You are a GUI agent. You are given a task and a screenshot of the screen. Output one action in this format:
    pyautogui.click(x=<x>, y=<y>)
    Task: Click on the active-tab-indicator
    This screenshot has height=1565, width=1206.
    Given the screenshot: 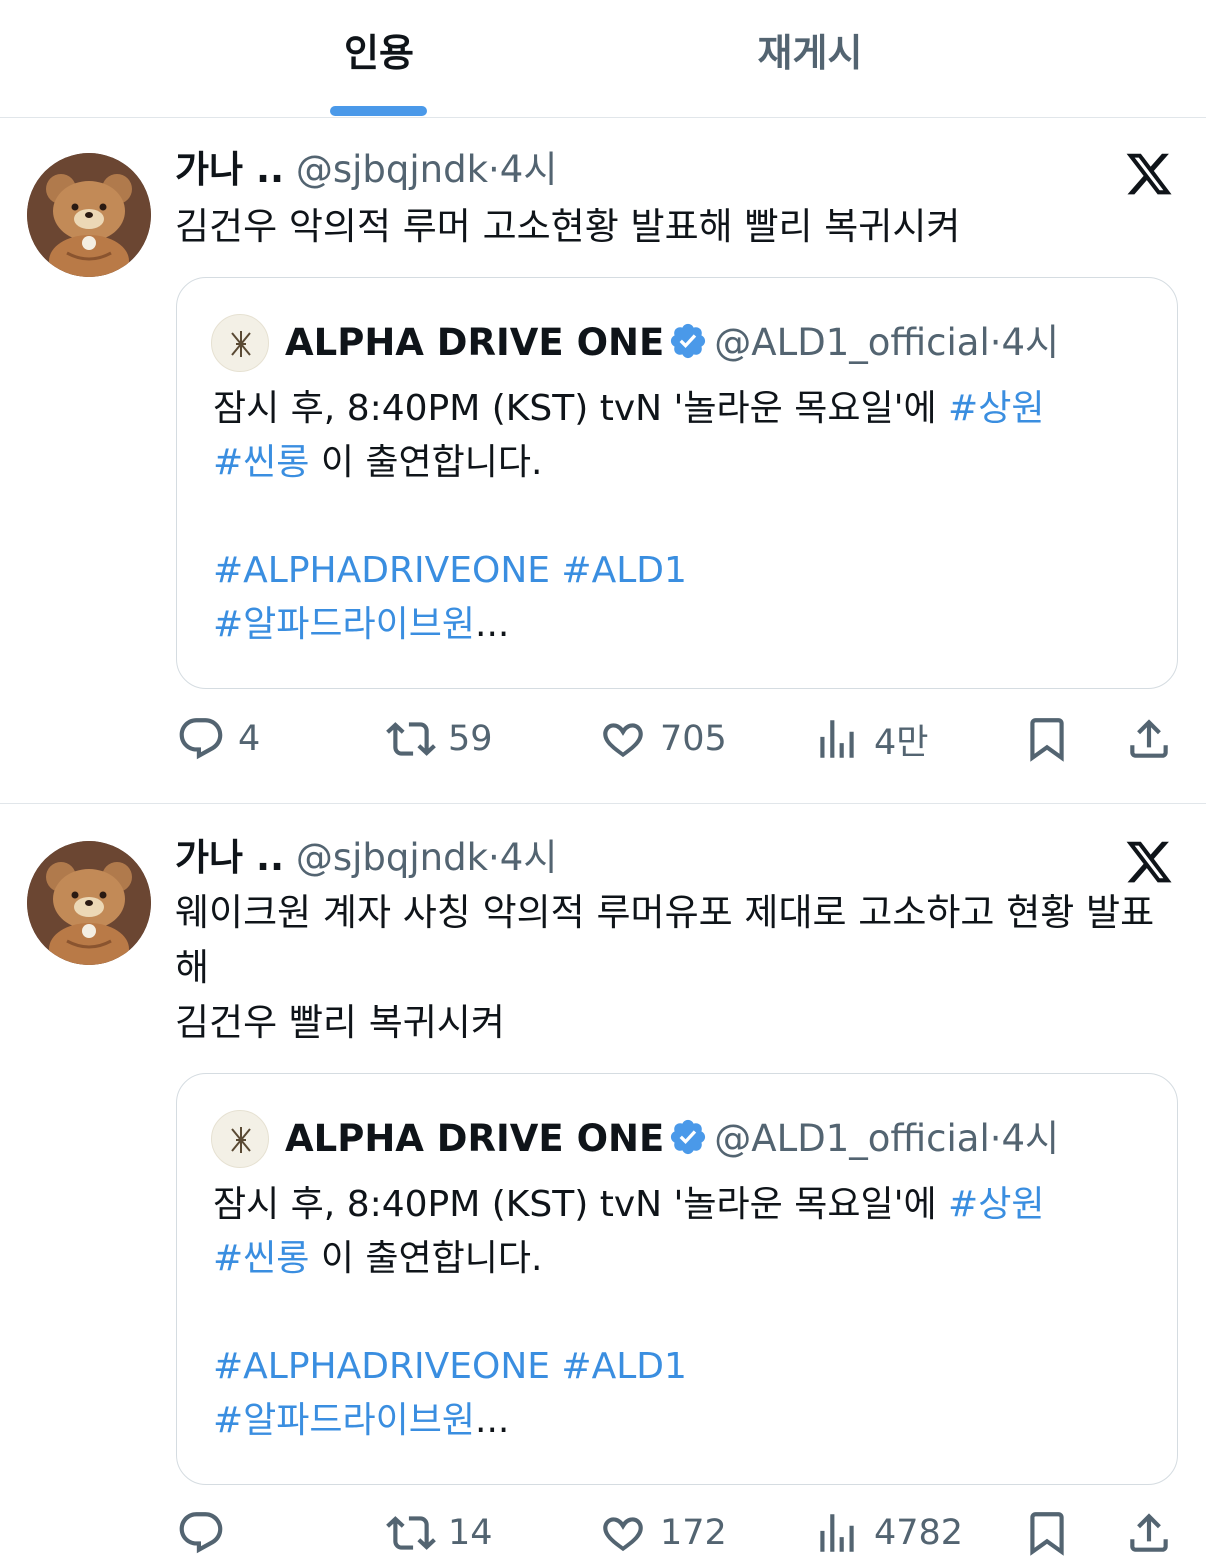 What is the action you would take?
    pyautogui.click(x=378, y=111)
    